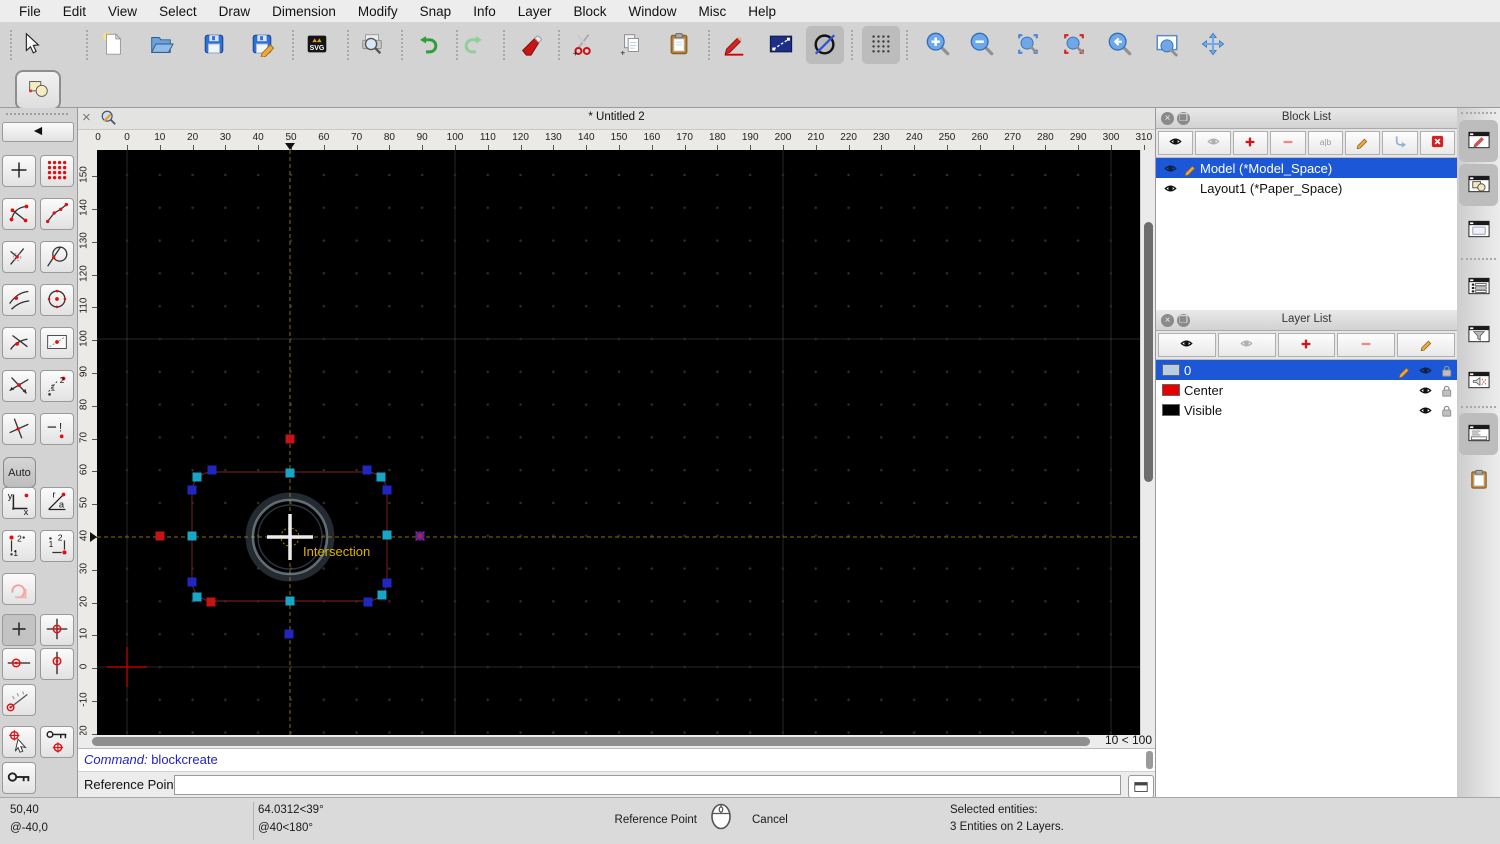 The width and height of the screenshot is (1500, 844). I want to click on previous-view-button, so click(1120, 45).